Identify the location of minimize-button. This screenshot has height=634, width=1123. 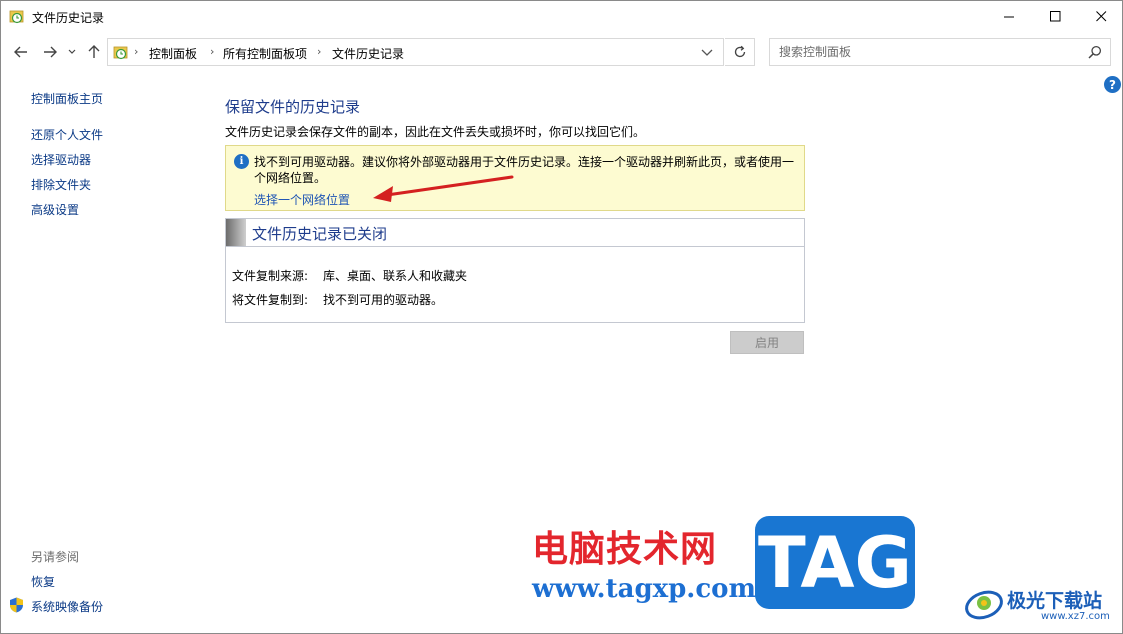
(1009, 16).